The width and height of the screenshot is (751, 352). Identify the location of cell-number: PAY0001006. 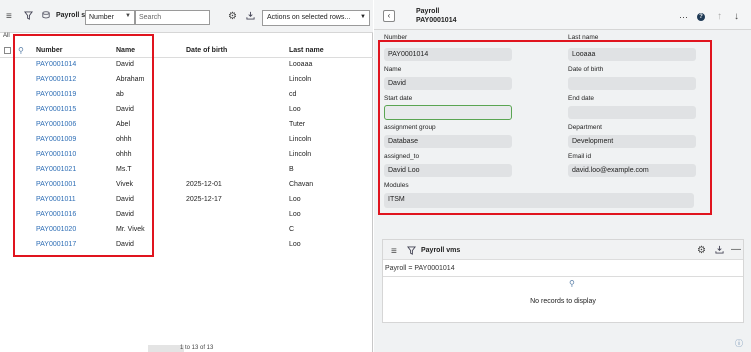
(56, 124).